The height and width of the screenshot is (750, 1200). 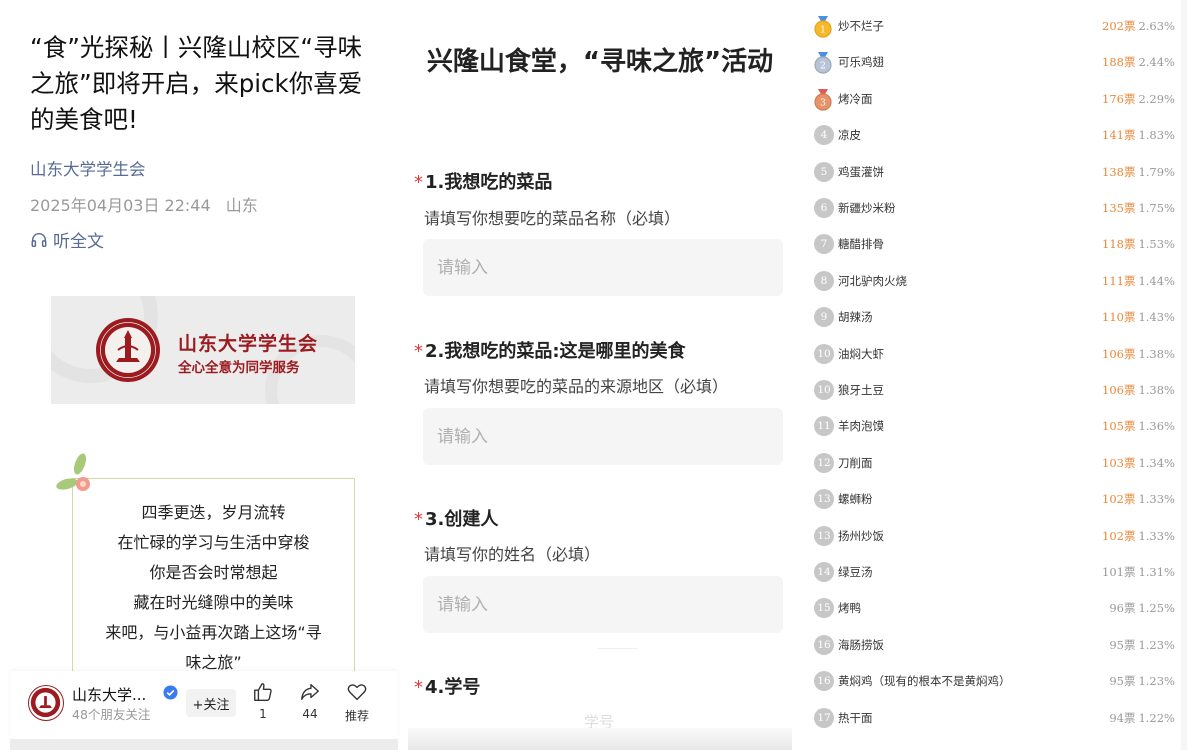 What do you see at coordinates (1156, 717) in the screenshot?
I see `vote-percentage: 1.22%` at bounding box center [1156, 717].